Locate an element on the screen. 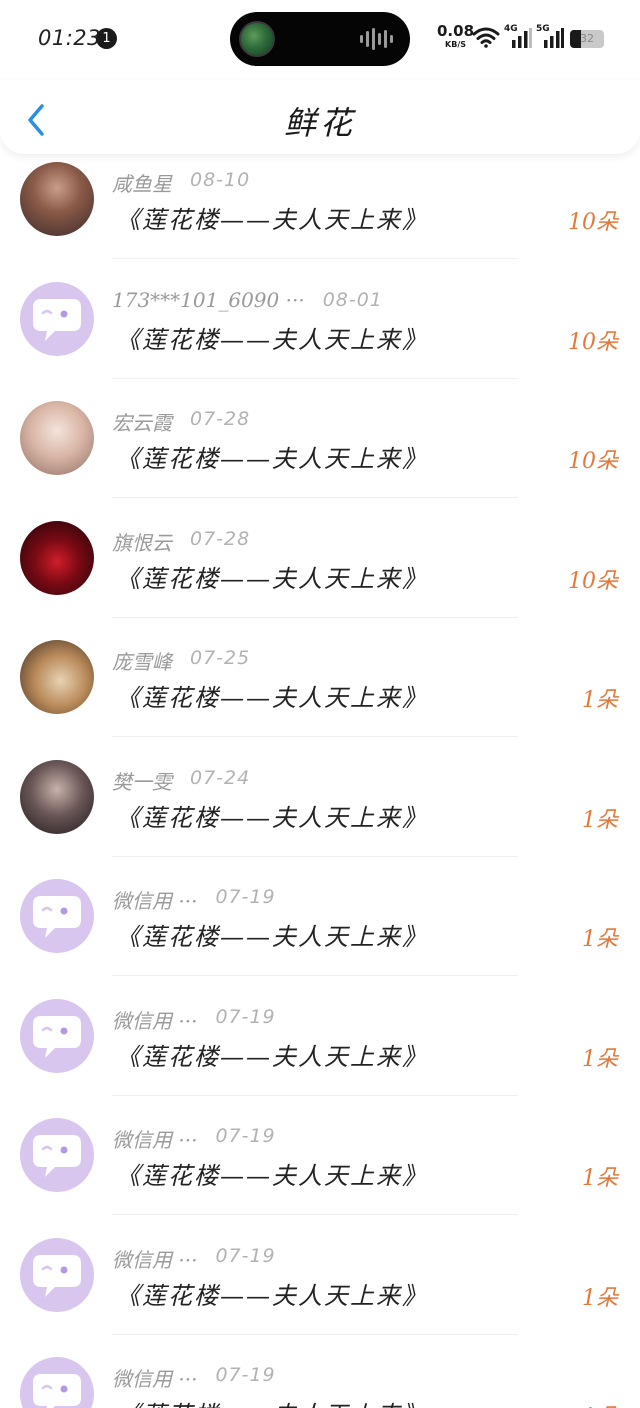 The width and height of the screenshot is (640, 1408). network-speed: 0.08 KB/S is located at coordinates (455, 36).